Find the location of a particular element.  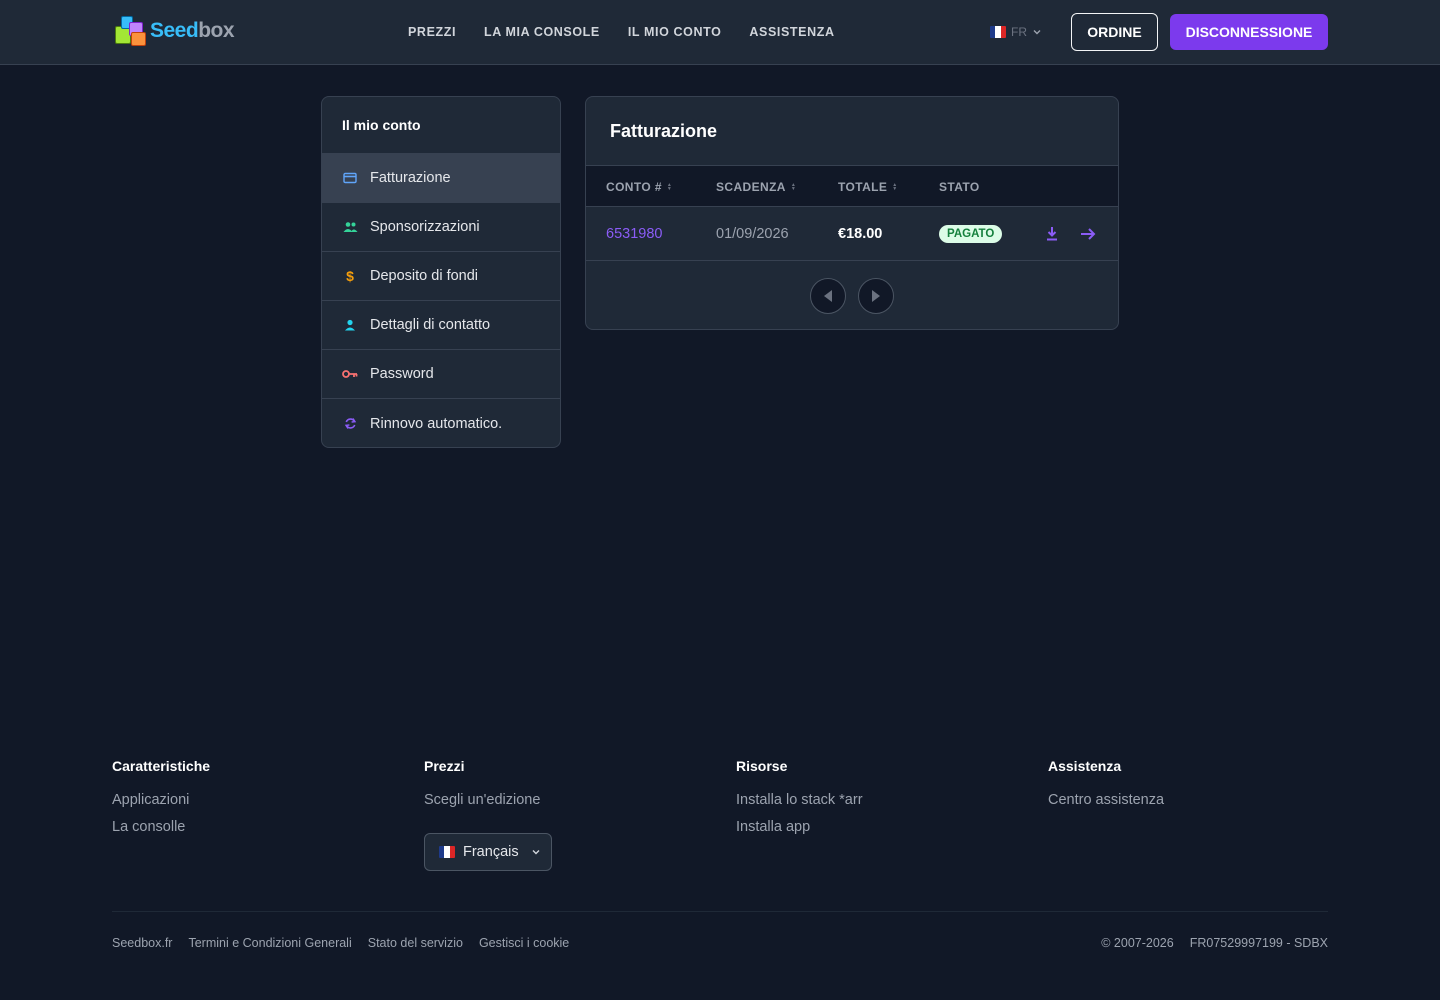

credit-card-icon is located at coordinates (350, 178).